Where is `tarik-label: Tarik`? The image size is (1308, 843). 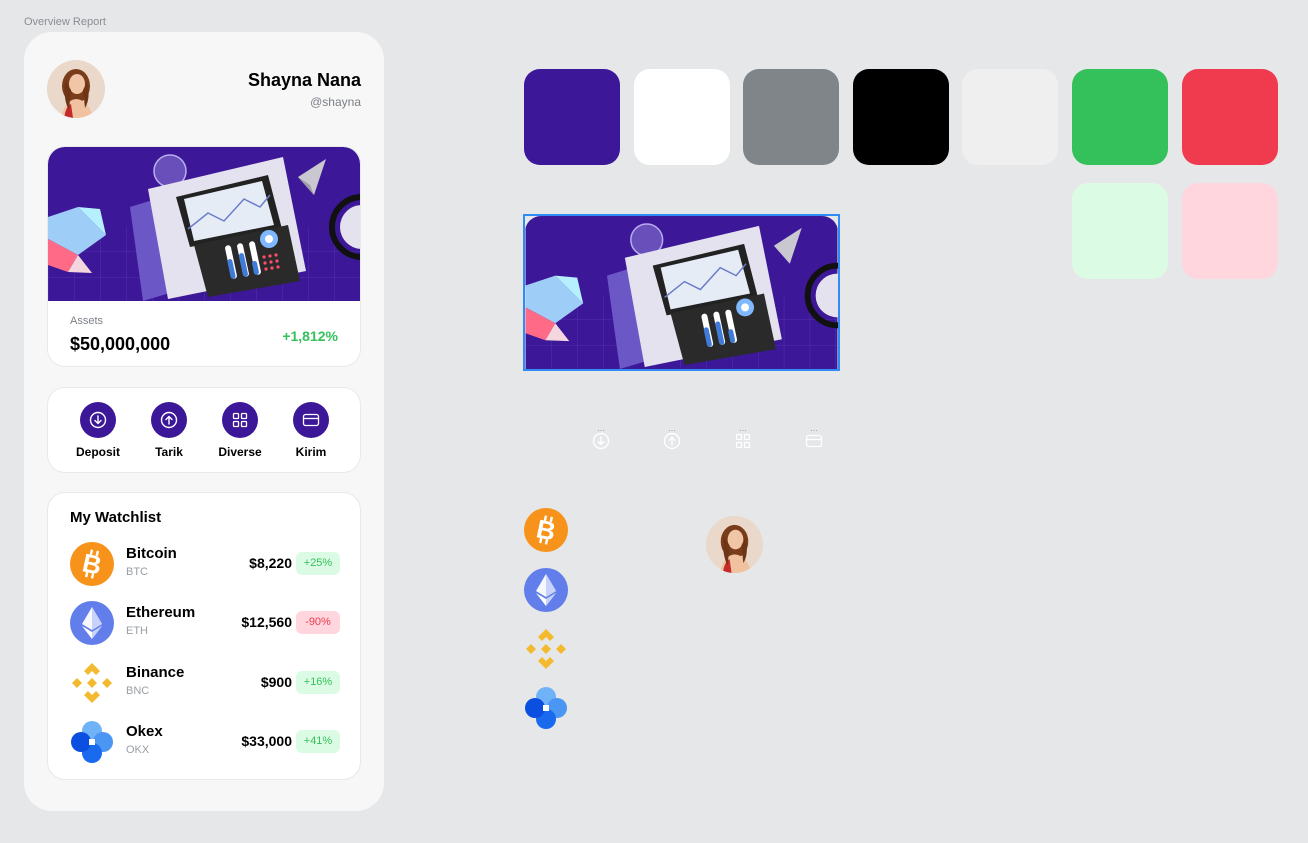 tarik-label: Tarik is located at coordinates (169, 452).